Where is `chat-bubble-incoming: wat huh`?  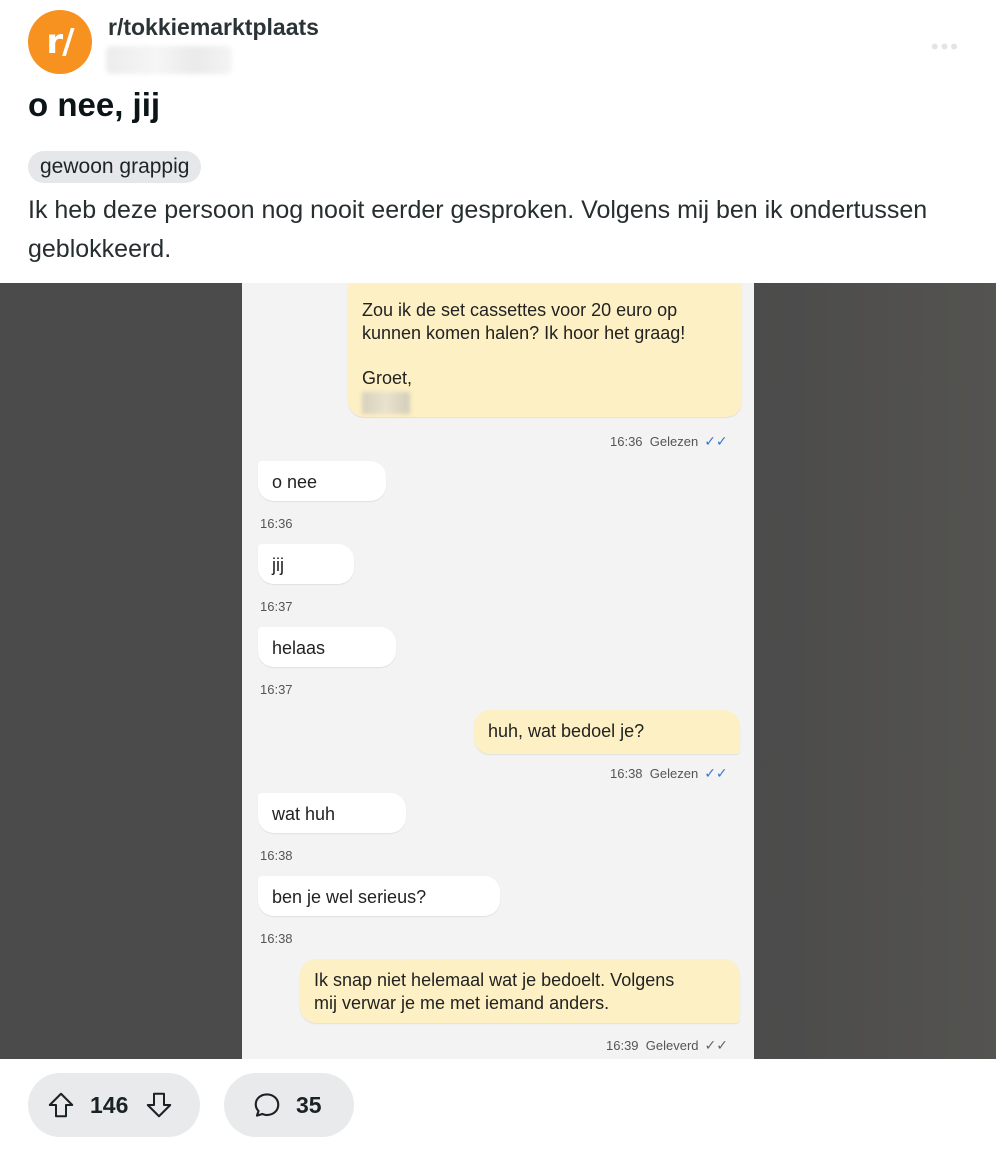
chat-bubble-incoming: wat huh is located at coordinates (332, 813).